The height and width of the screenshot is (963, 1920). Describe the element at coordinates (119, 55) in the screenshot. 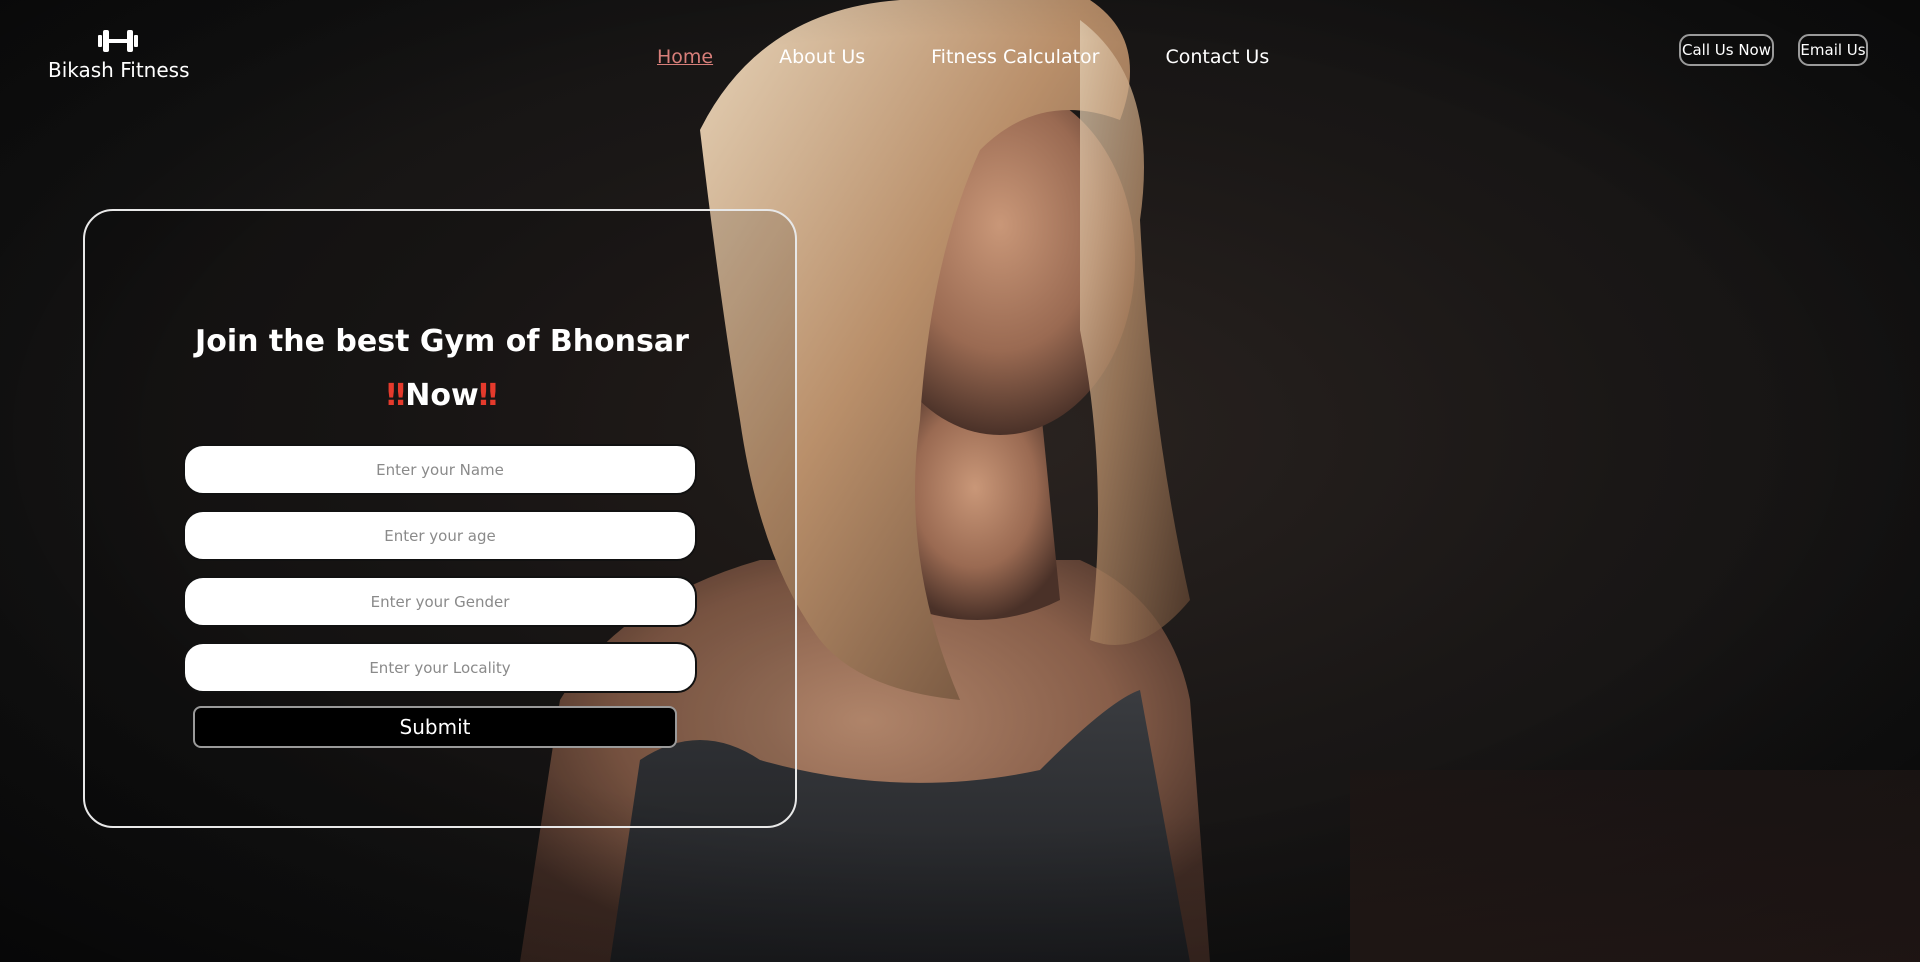

I see `brand-logo: Bikash Fitness` at that location.